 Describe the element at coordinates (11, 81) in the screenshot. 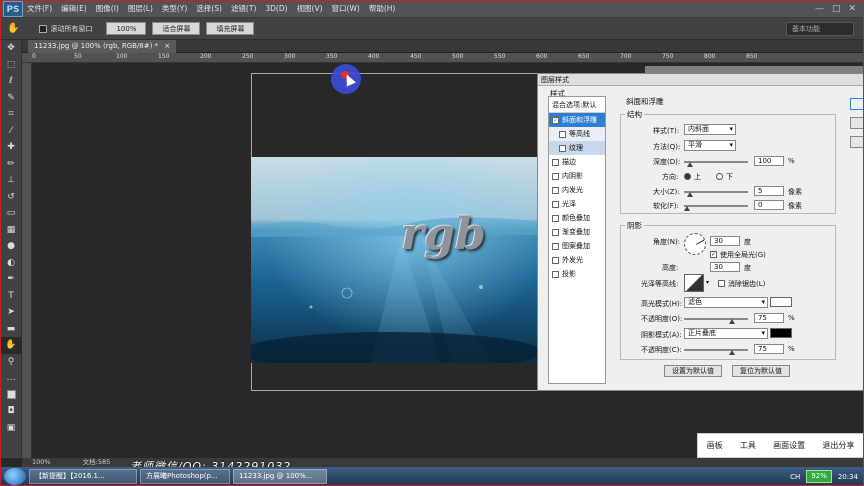

I see `lasso-tool-icon: ℓ` at that location.